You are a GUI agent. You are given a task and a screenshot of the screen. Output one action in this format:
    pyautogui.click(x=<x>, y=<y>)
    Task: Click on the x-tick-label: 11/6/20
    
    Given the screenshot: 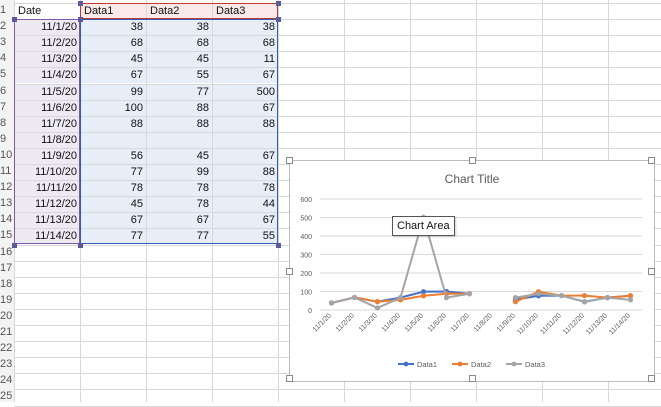 What is the action you would take?
    pyautogui.click(x=437, y=322)
    